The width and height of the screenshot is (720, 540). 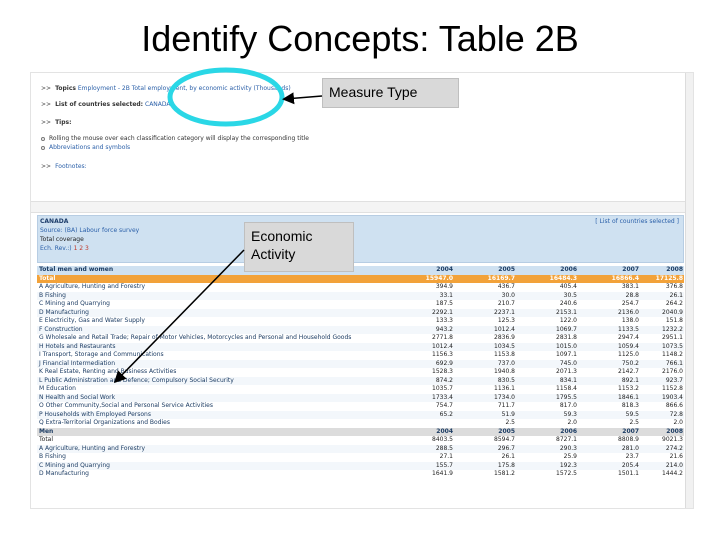 What do you see at coordinates (81, 248) in the screenshot?
I see `version-numbers: 1 2 3` at bounding box center [81, 248].